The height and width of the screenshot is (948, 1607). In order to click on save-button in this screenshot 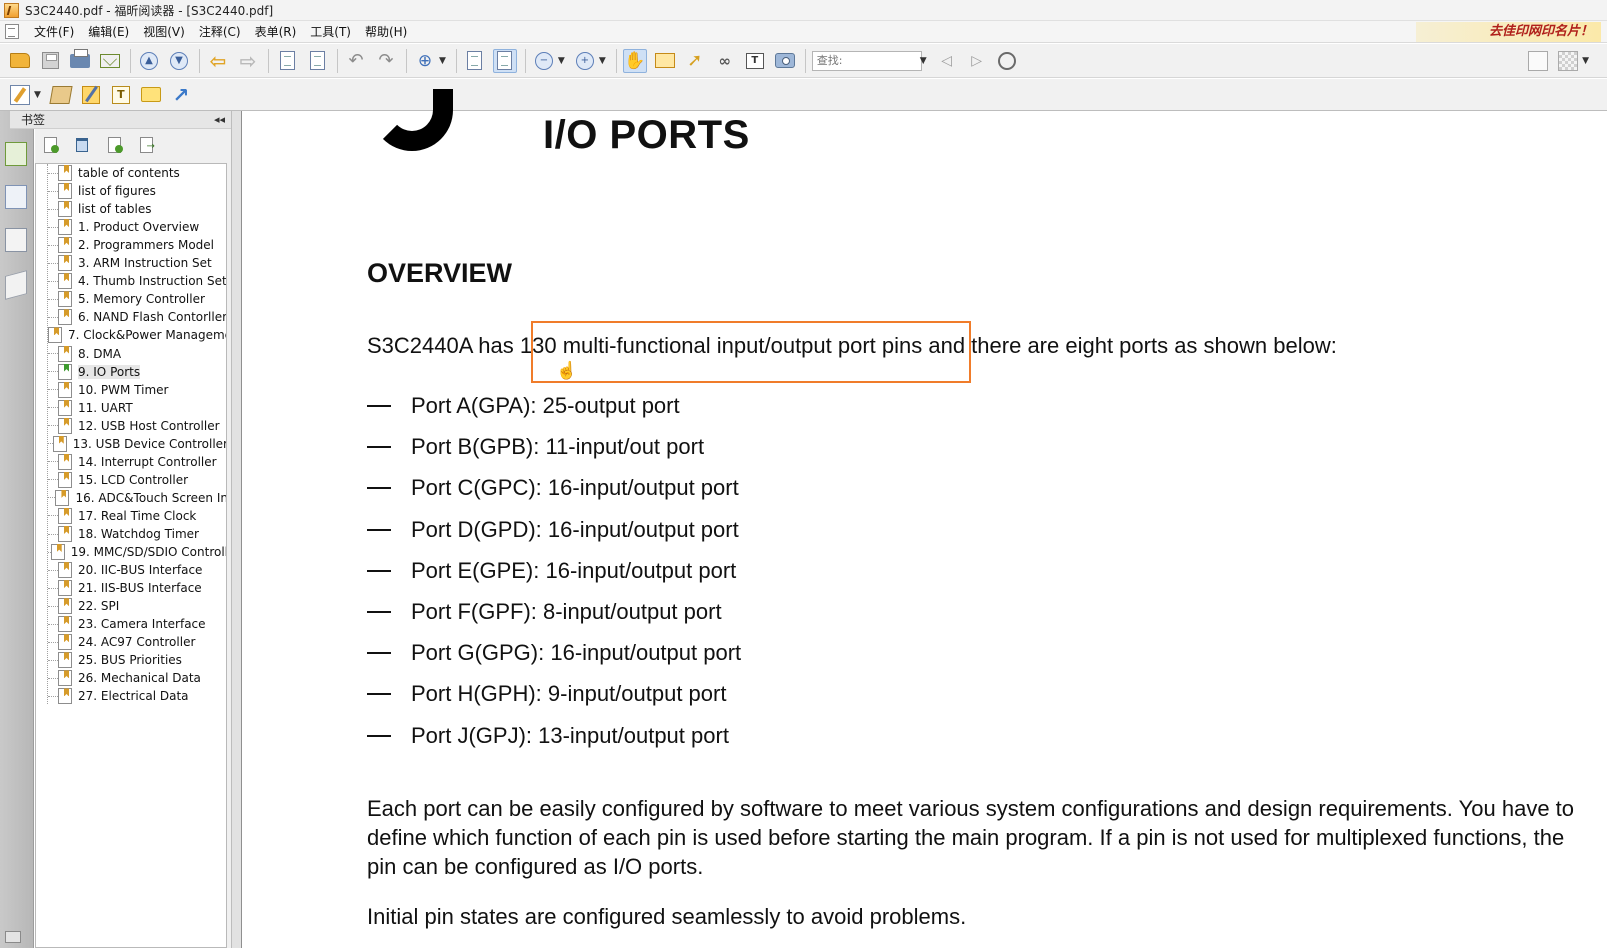, I will do `click(50, 61)`.